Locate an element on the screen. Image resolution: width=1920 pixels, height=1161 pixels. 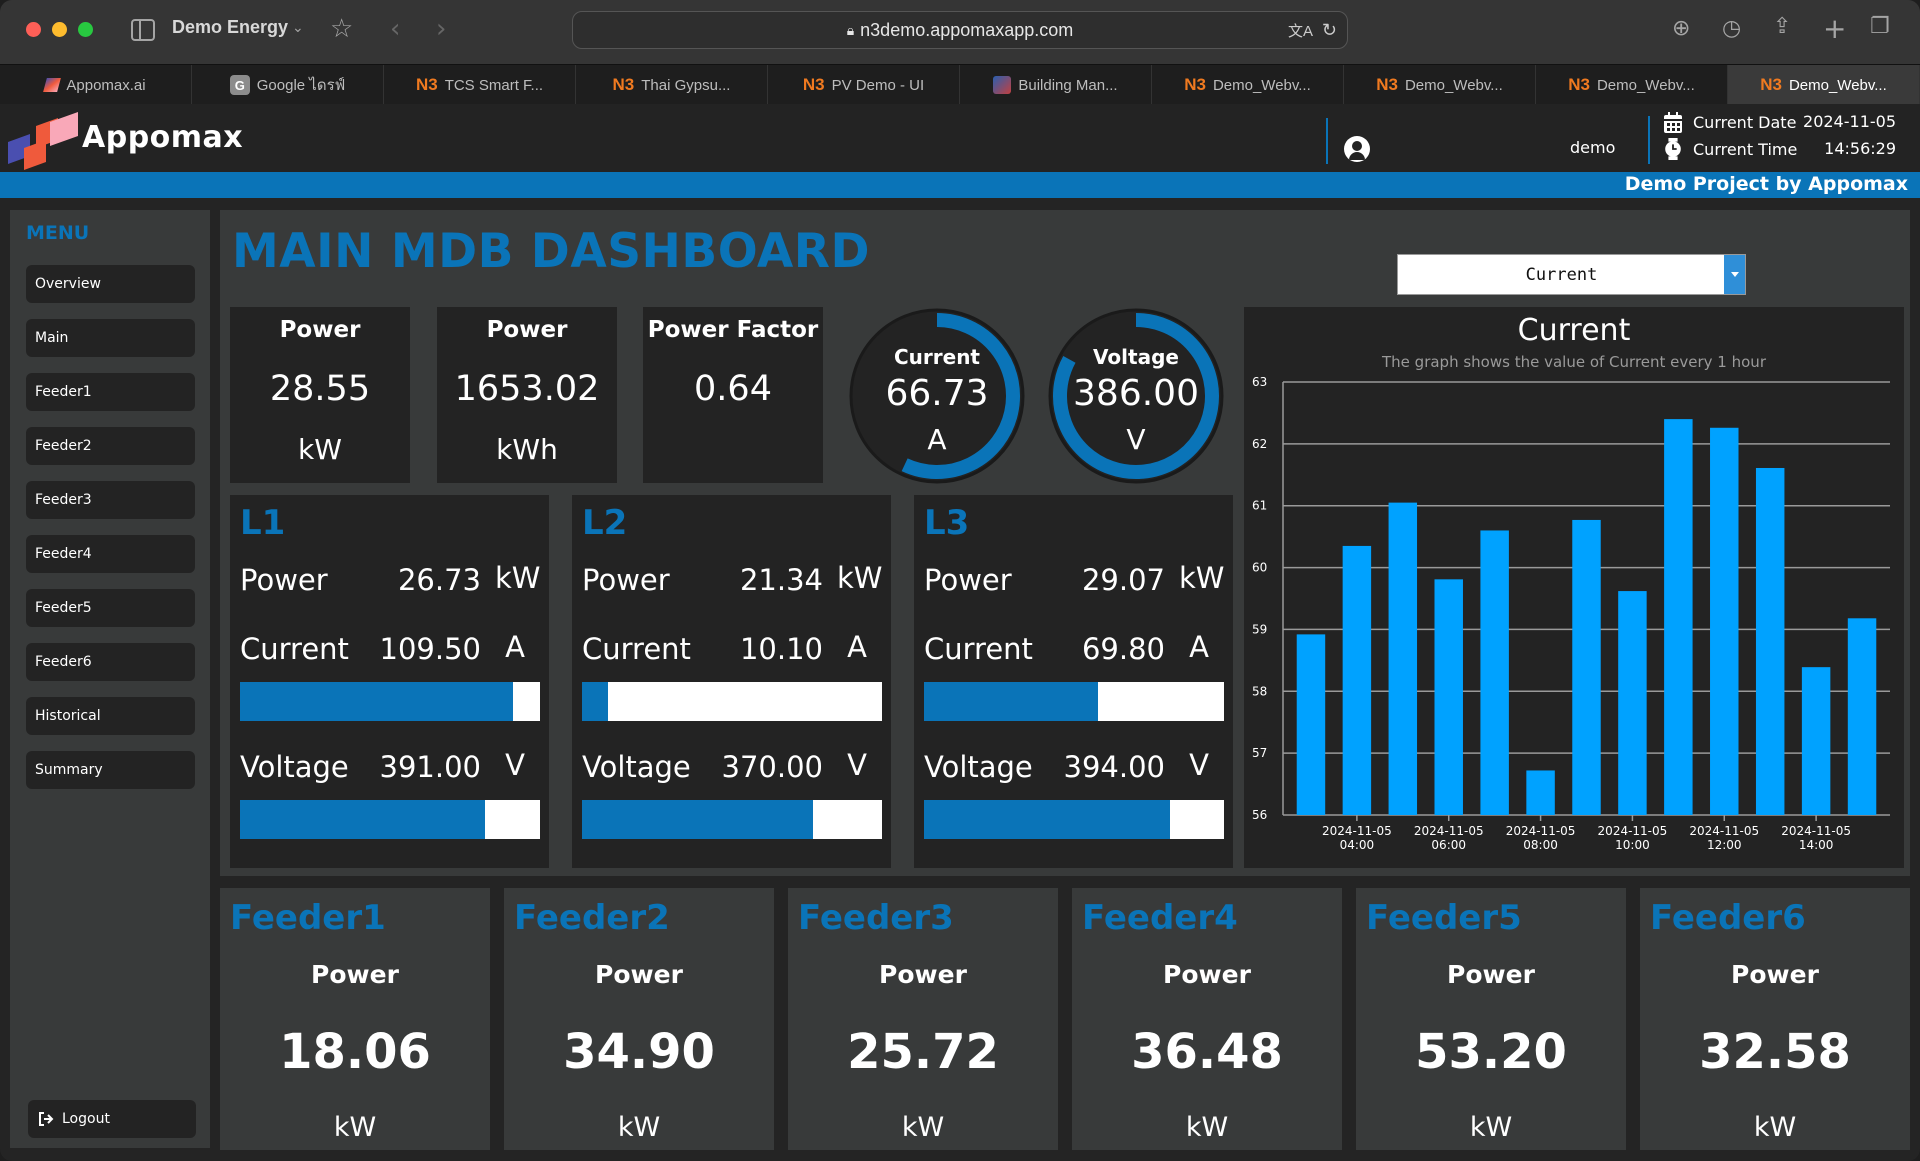
feeder-title: Feeder6 is located at coordinates (1728, 918).